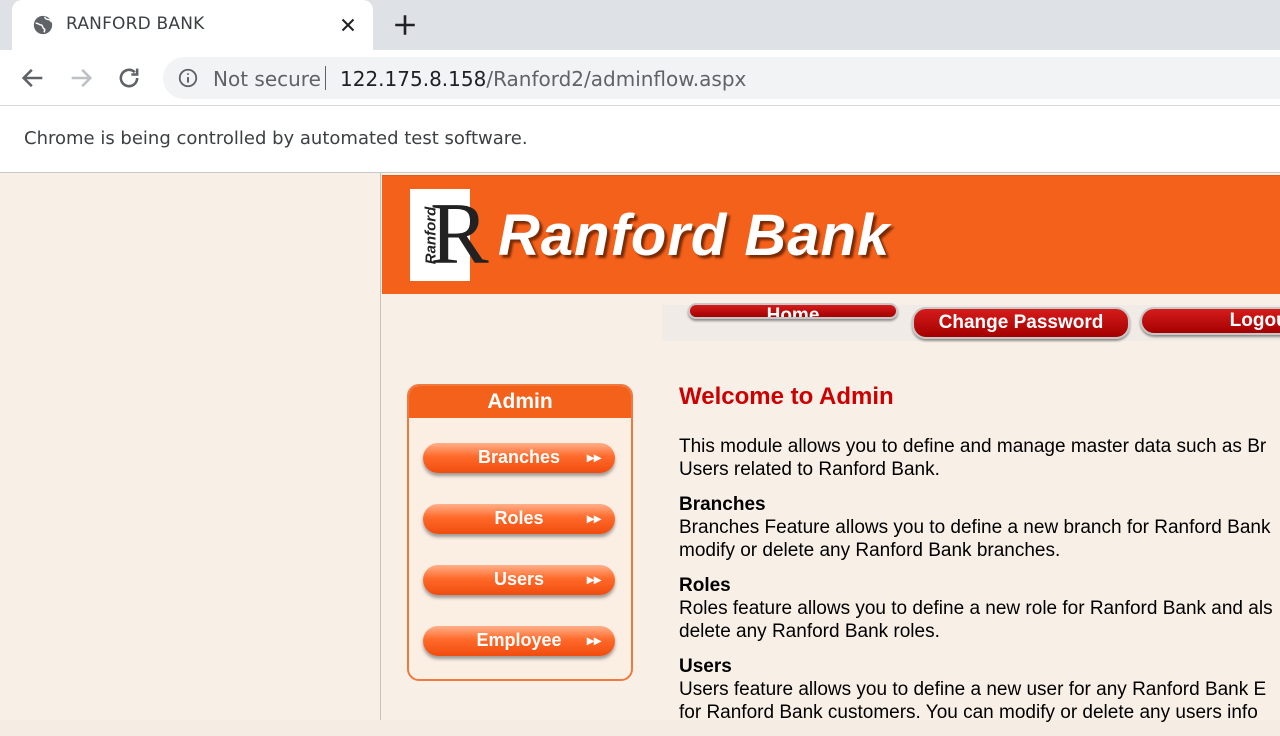  I want to click on page-title: Welcome to Admin, so click(786, 396).